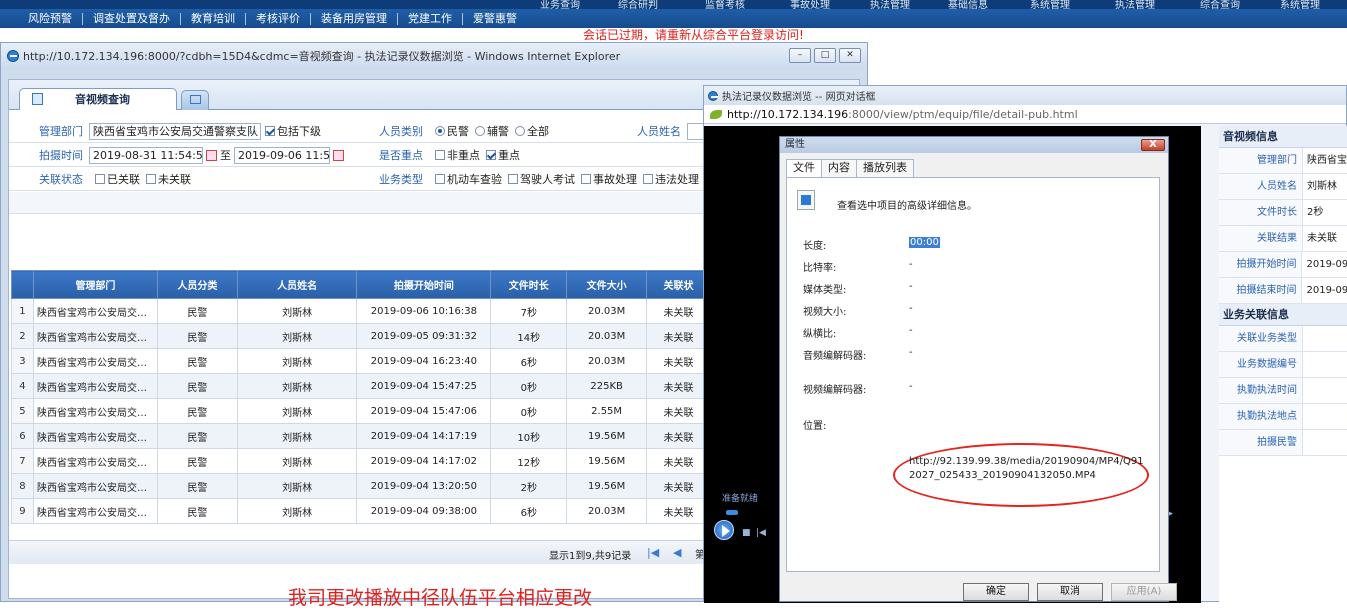 Image resolution: width=1347 pixels, height=610 pixels. What do you see at coordinates (732, 512) in the screenshot?
I see `seek-bar-thumb` at bounding box center [732, 512].